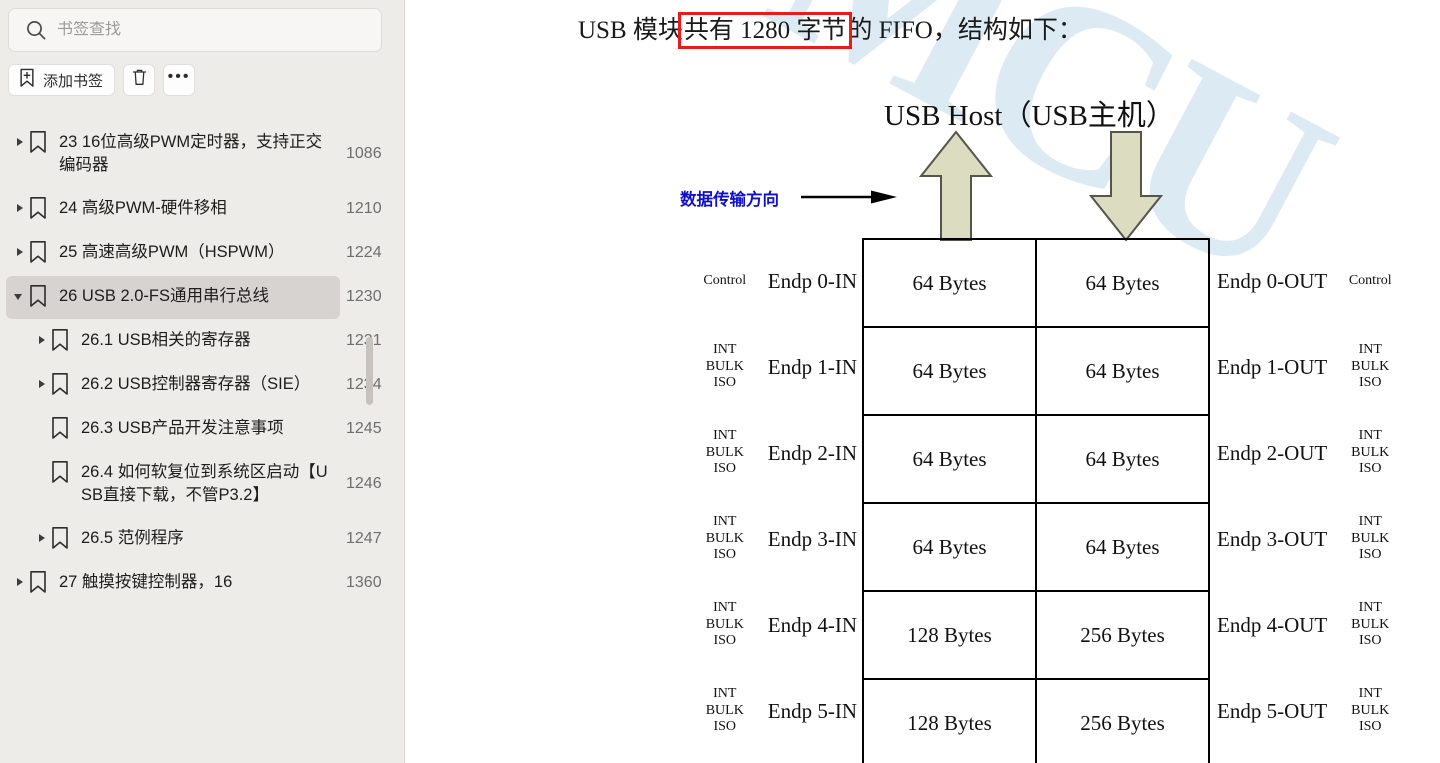 The width and height of the screenshot is (1440, 763). I want to click on more-options-icon: •••, so click(179, 76).